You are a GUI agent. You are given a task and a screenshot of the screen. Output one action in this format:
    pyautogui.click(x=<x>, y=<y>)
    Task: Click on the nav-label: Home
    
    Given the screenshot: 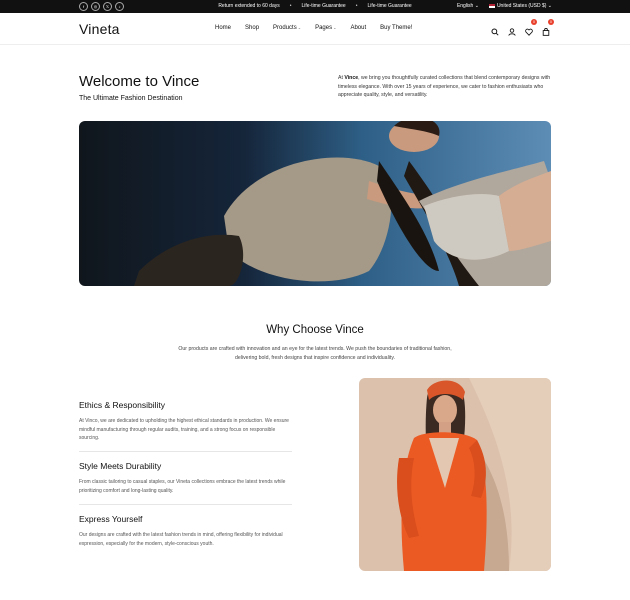 What is the action you would take?
    pyautogui.click(x=223, y=28)
    